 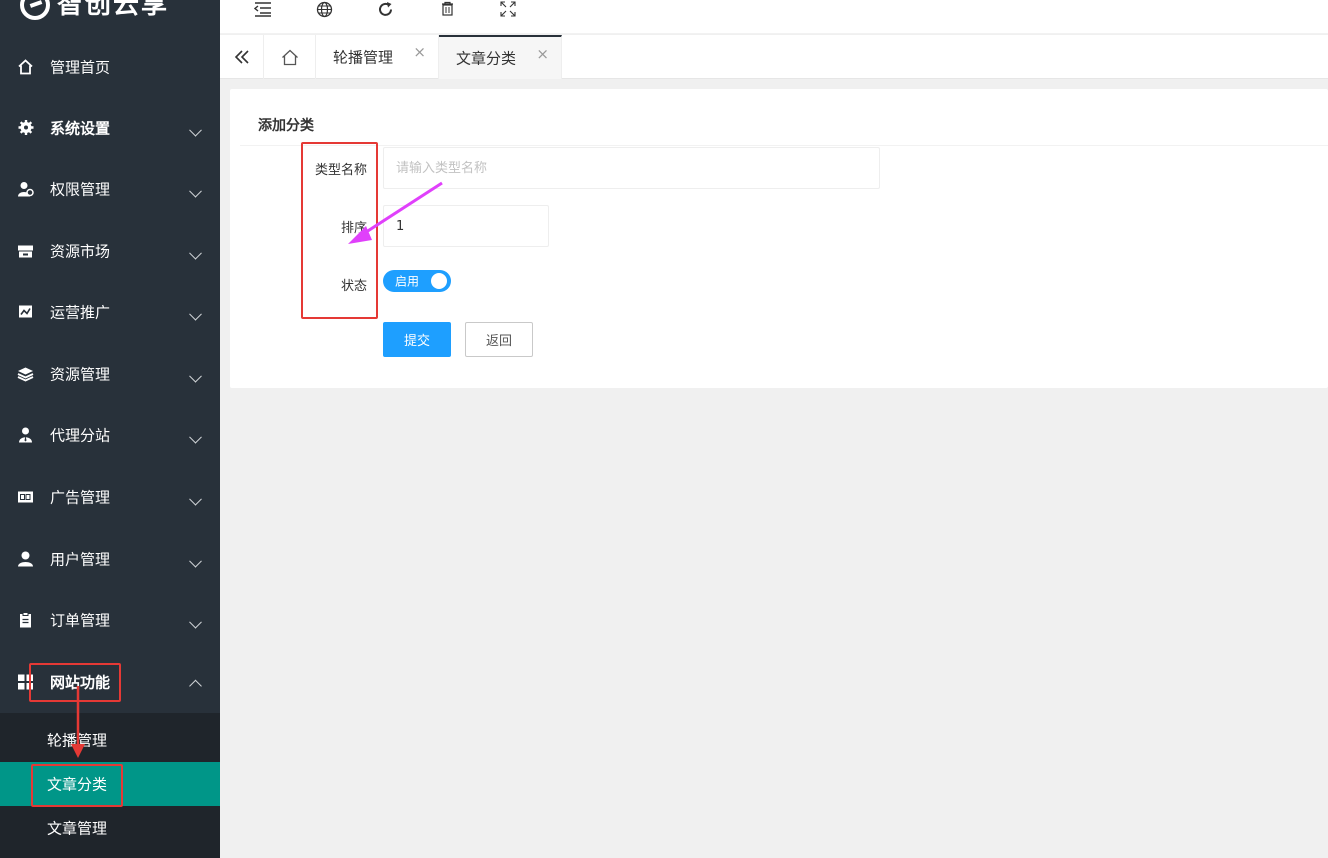 I want to click on sidebar-item-agent: 代理分站, so click(x=110, y=434).